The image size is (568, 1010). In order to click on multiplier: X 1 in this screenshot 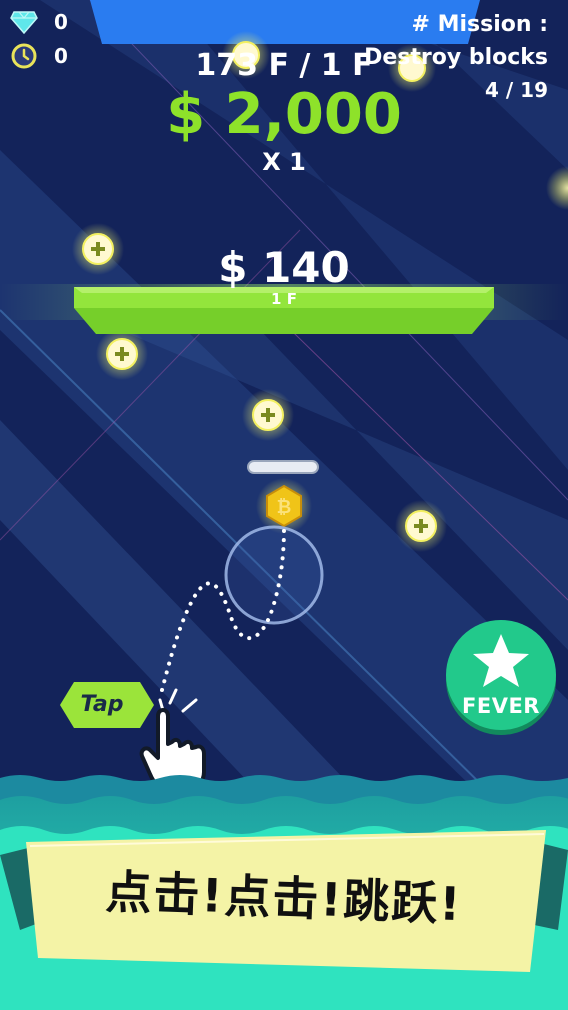, I will do `click(284, 162)`.